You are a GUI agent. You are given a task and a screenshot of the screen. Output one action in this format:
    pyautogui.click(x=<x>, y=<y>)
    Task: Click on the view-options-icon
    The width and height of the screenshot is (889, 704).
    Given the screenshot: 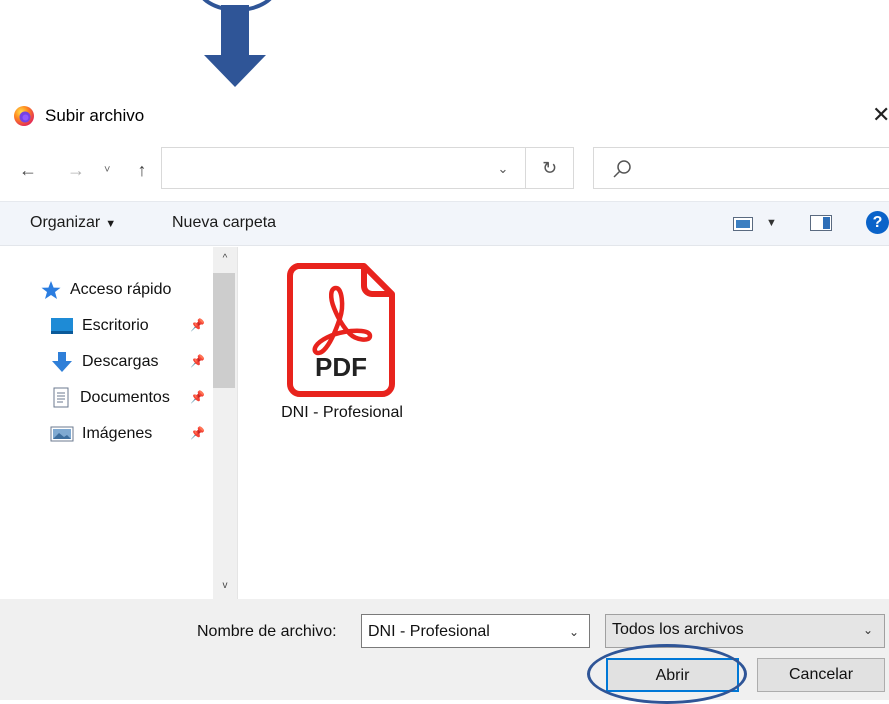 What is the action you would take?
    pyautogui.click(x=743, y=224)
    